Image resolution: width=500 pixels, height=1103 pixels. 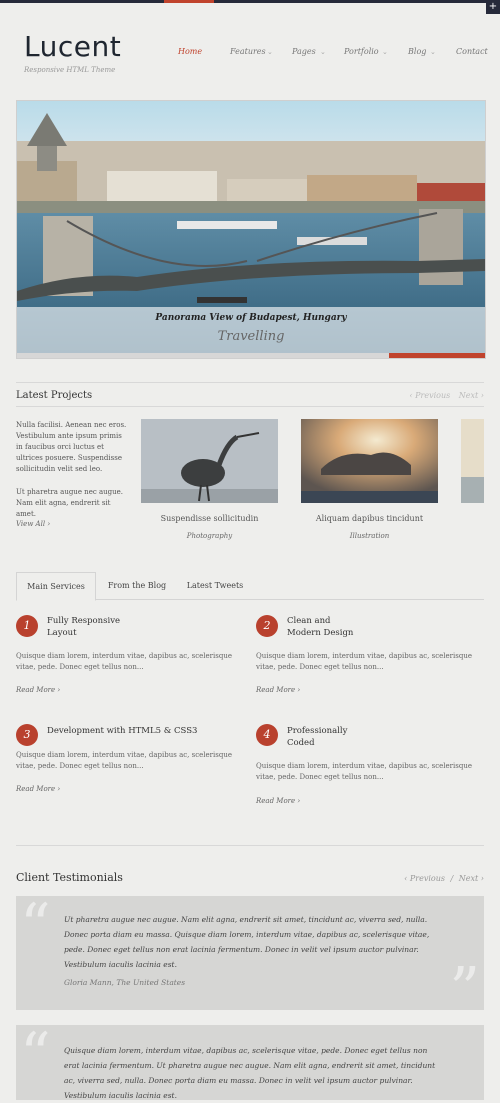 What do you see at coordinates (190, 51) in the screenshot?
I see `nav-item-home: Home` at bounding box center [190, 51].